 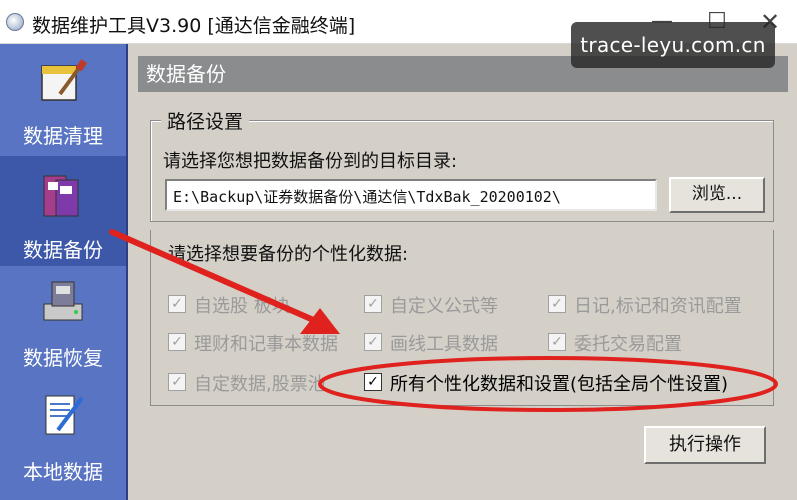 What do you see at coordinates (63, 301) in the screenshot?
I see `restore-icon` at bounding box center [63, 301].